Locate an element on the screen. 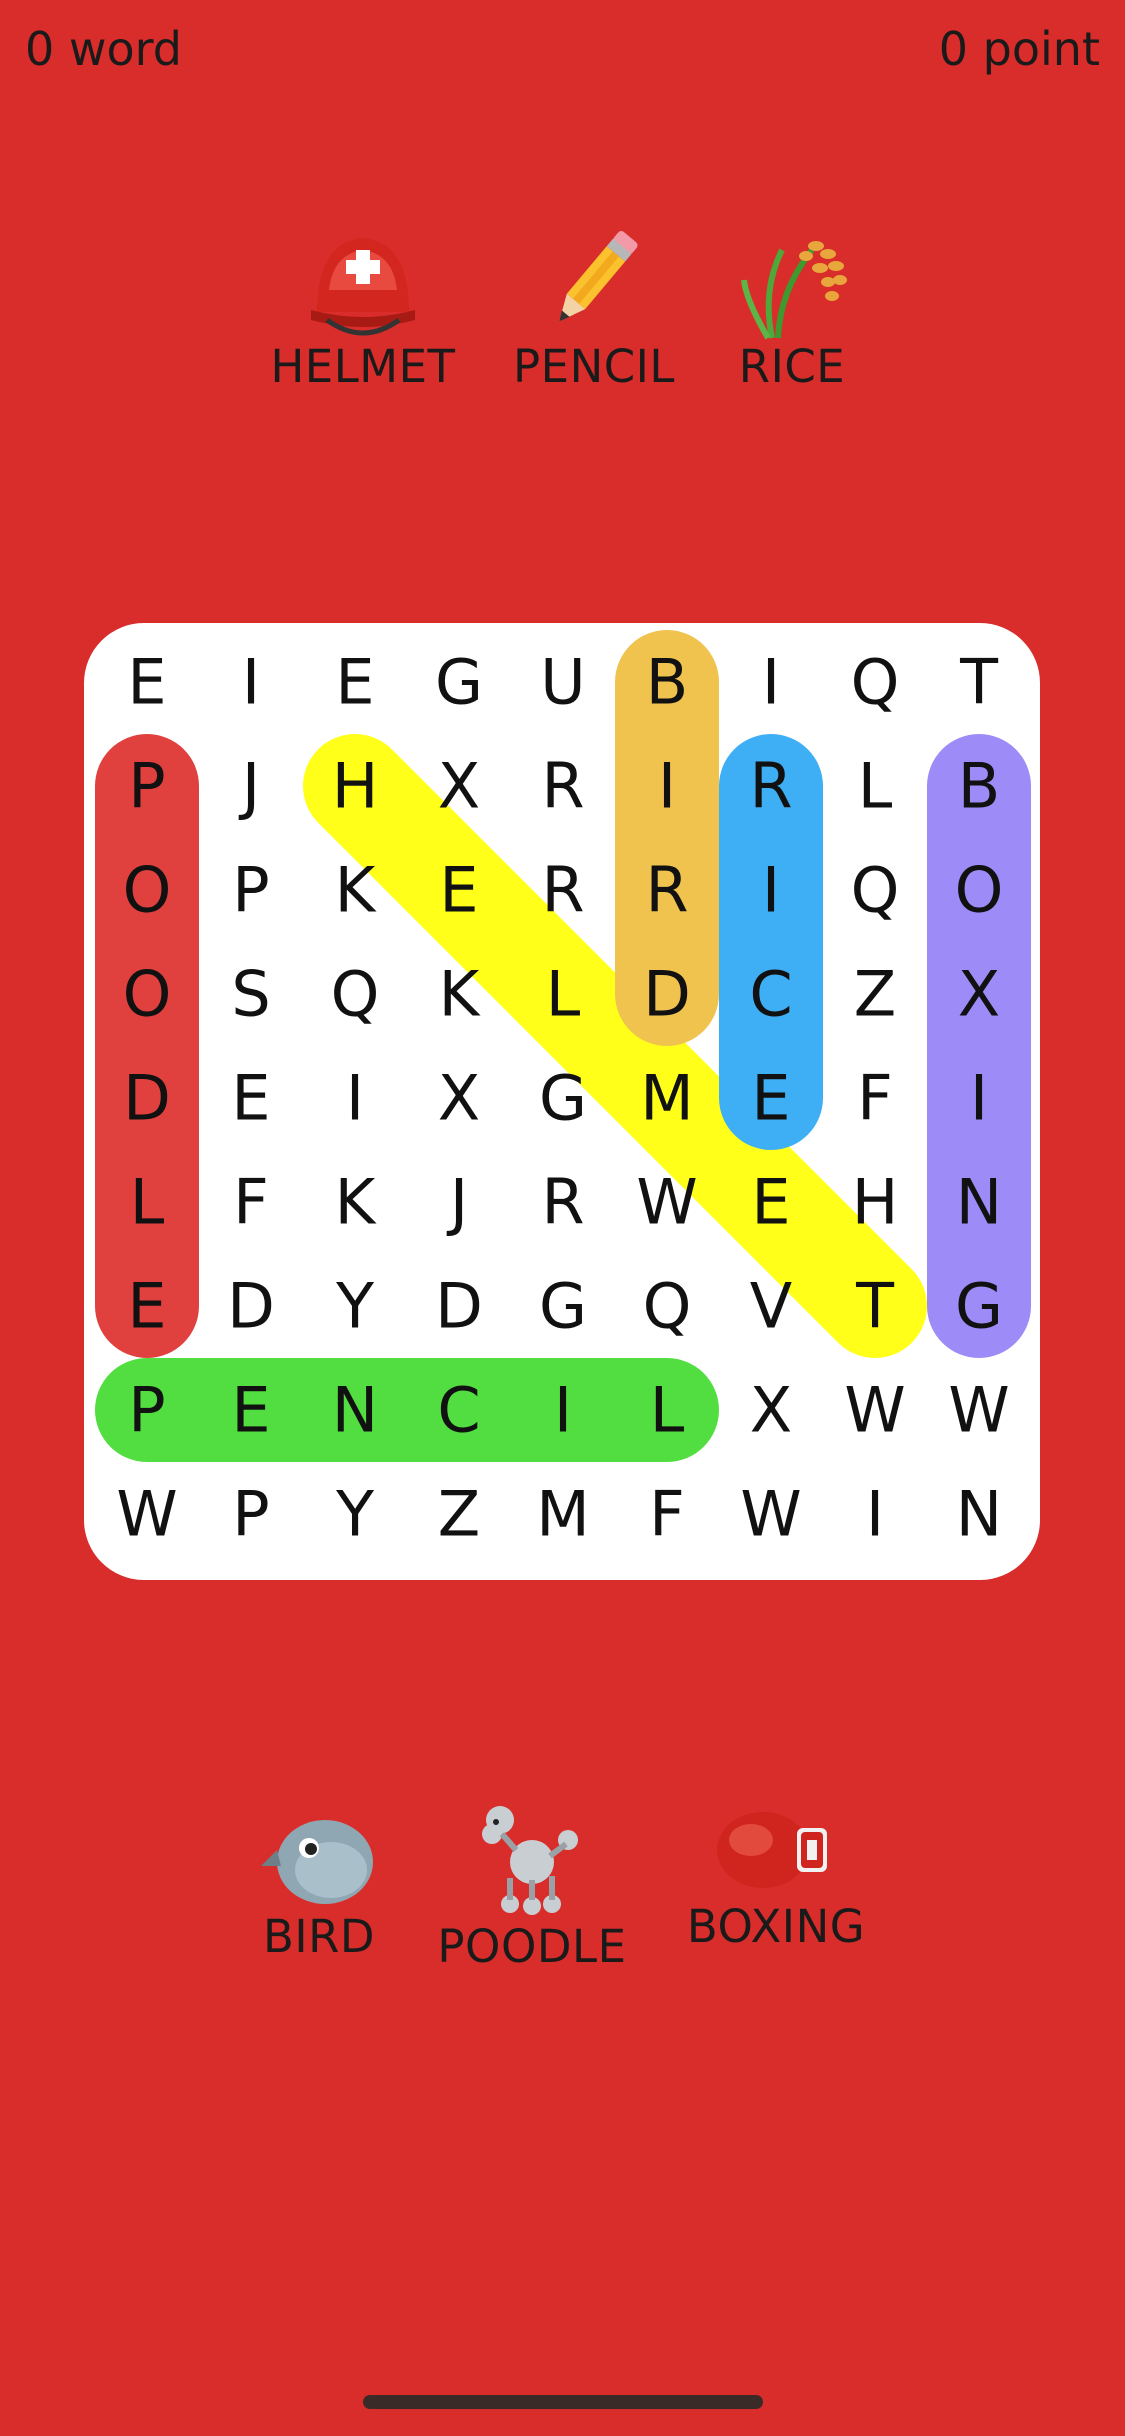 The image size is (1125, 2436). clue-boxing: BOXING is located at coordinates (776, 1876).